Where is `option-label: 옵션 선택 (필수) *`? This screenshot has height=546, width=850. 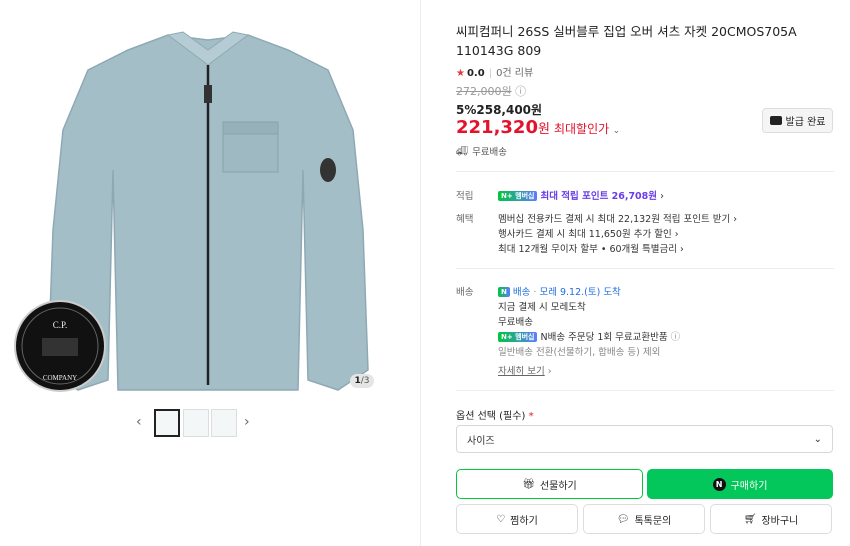 option-label: 옵션 선택 (필수) * is located at coordinates (495, 416).